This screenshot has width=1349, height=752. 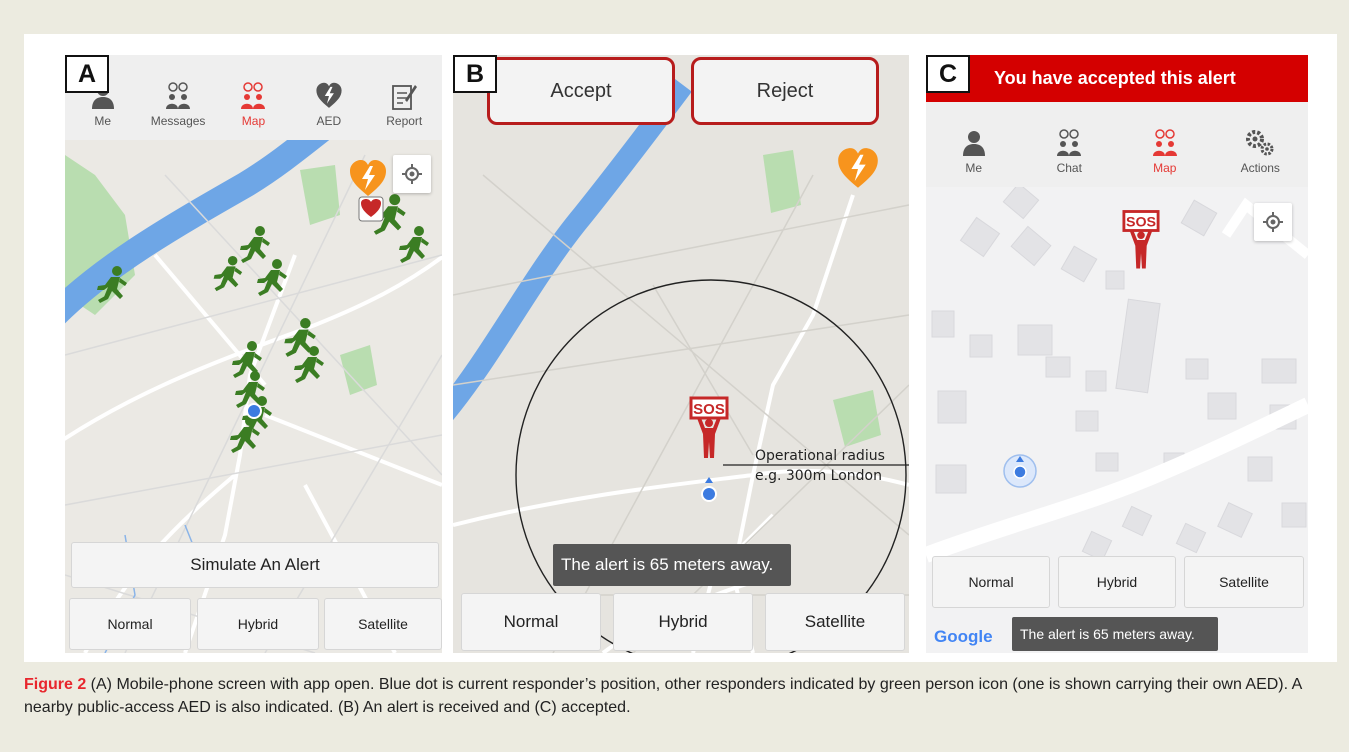 I want to click on accept-button: Accept, so click(x=581, y=91).